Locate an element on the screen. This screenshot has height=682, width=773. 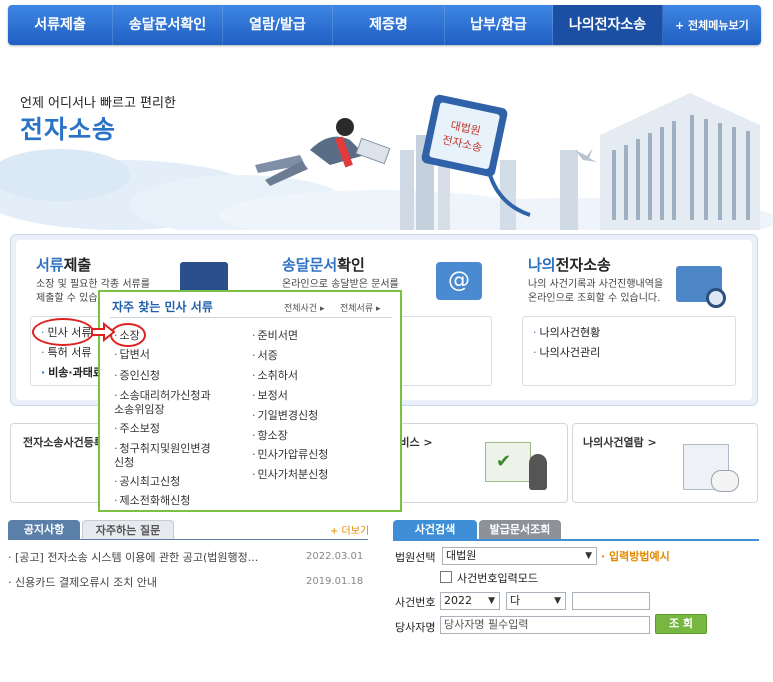
search-tab-underline is located at coordinates (576, 540).